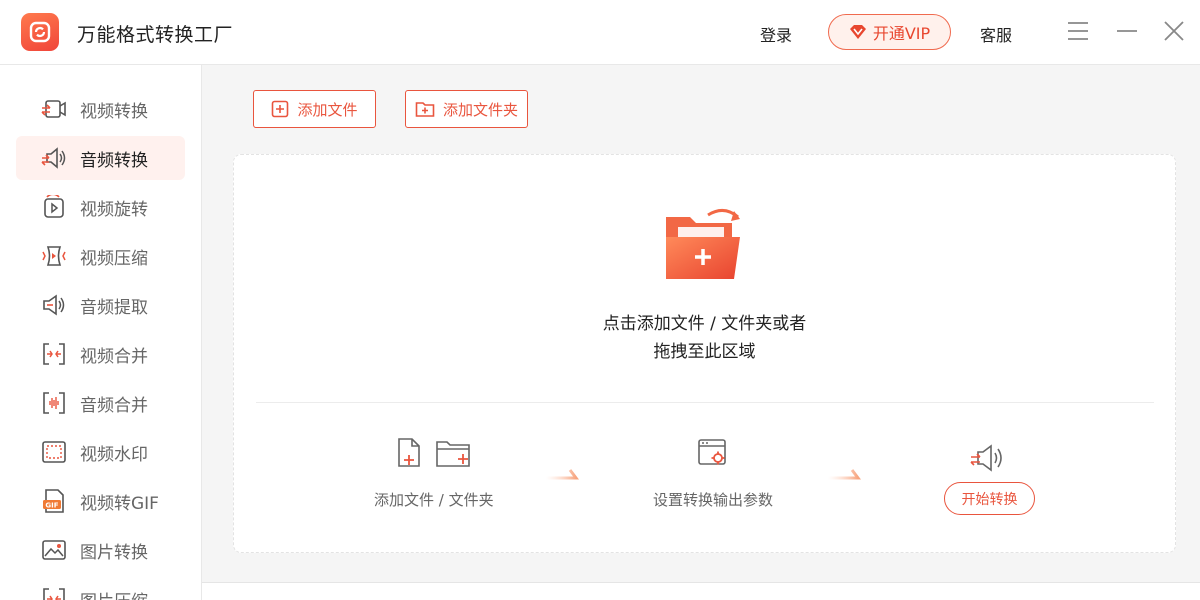 Image resolution: width=1200 pixels, height=600 pixels. I want to click on diamond-icon, so click(857, 32).